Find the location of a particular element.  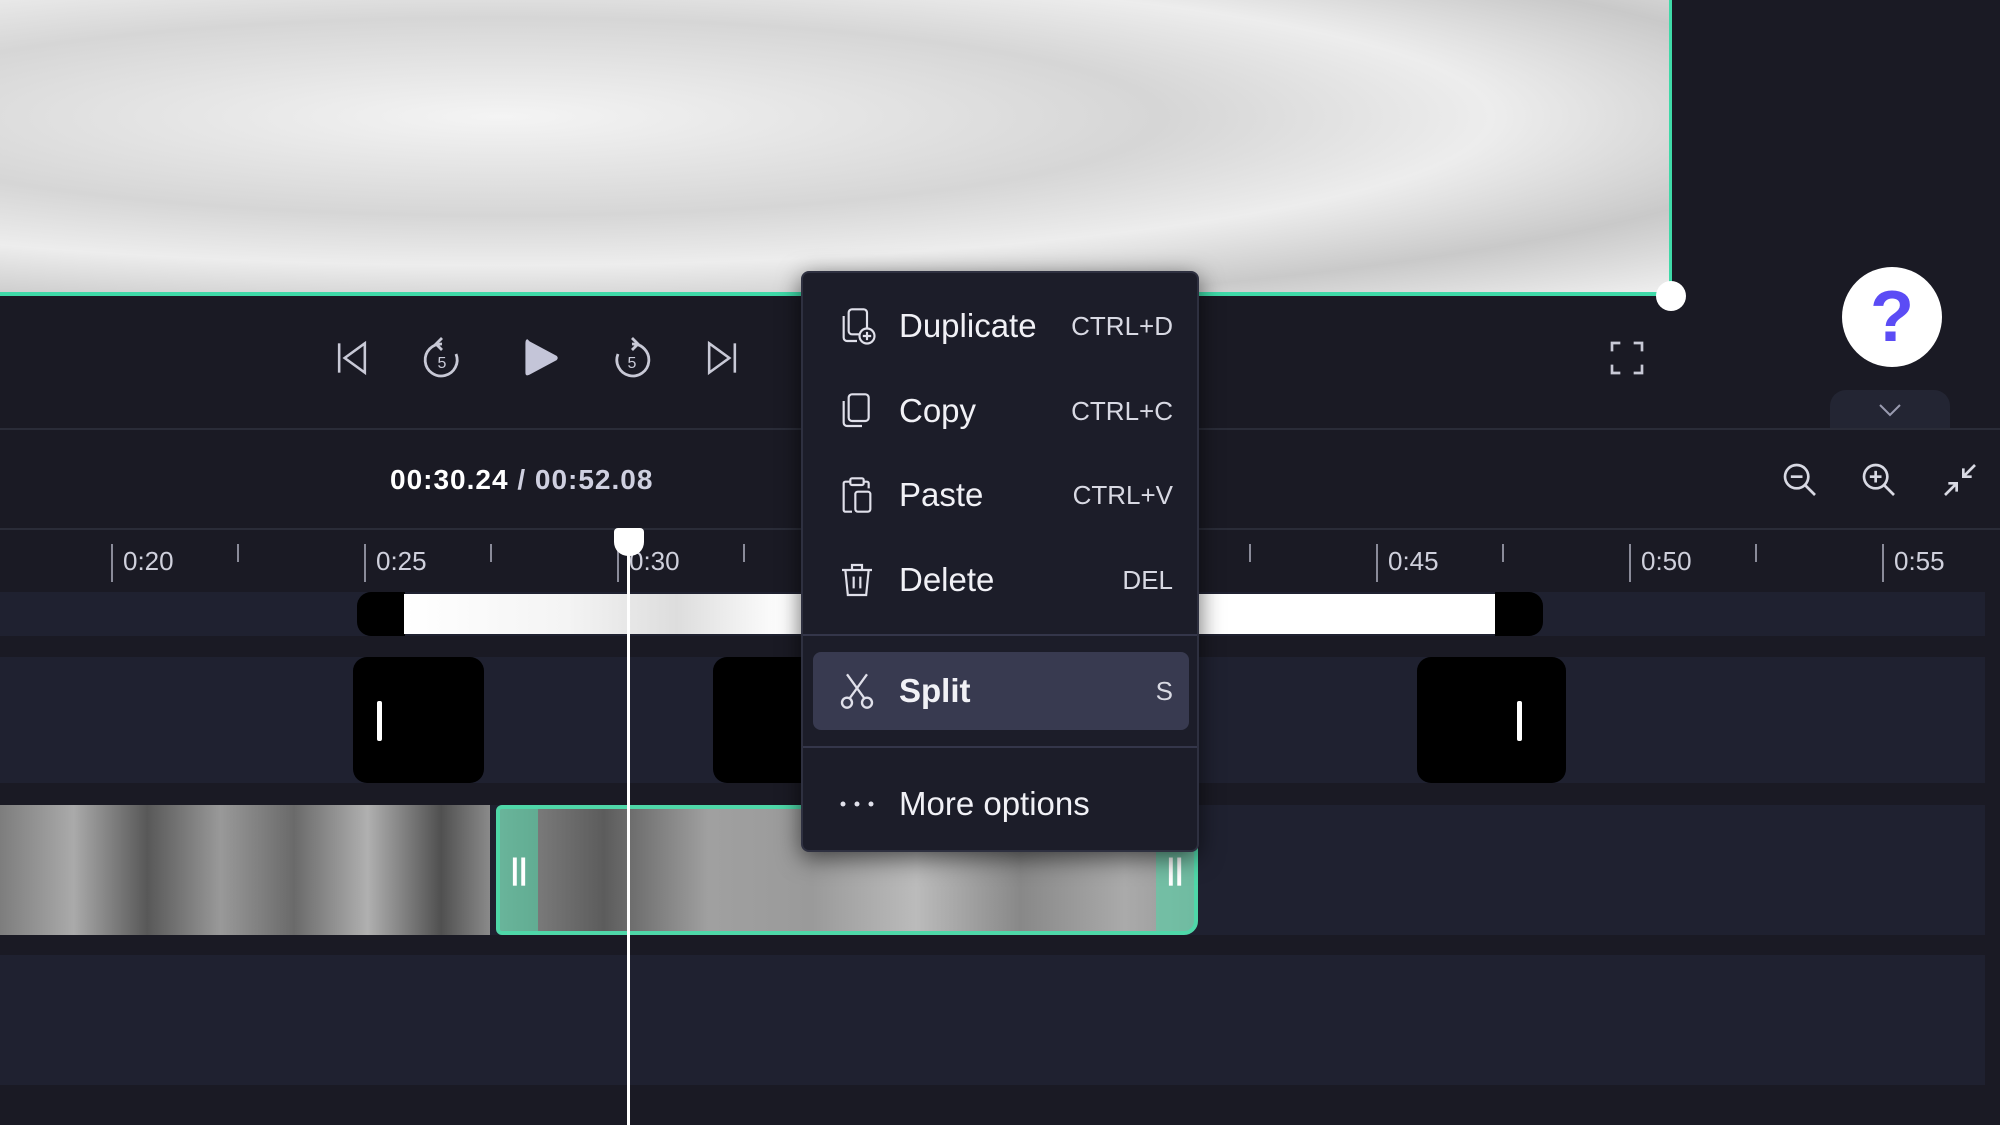

zoom-out-button is located at coordinates (1800, 480).